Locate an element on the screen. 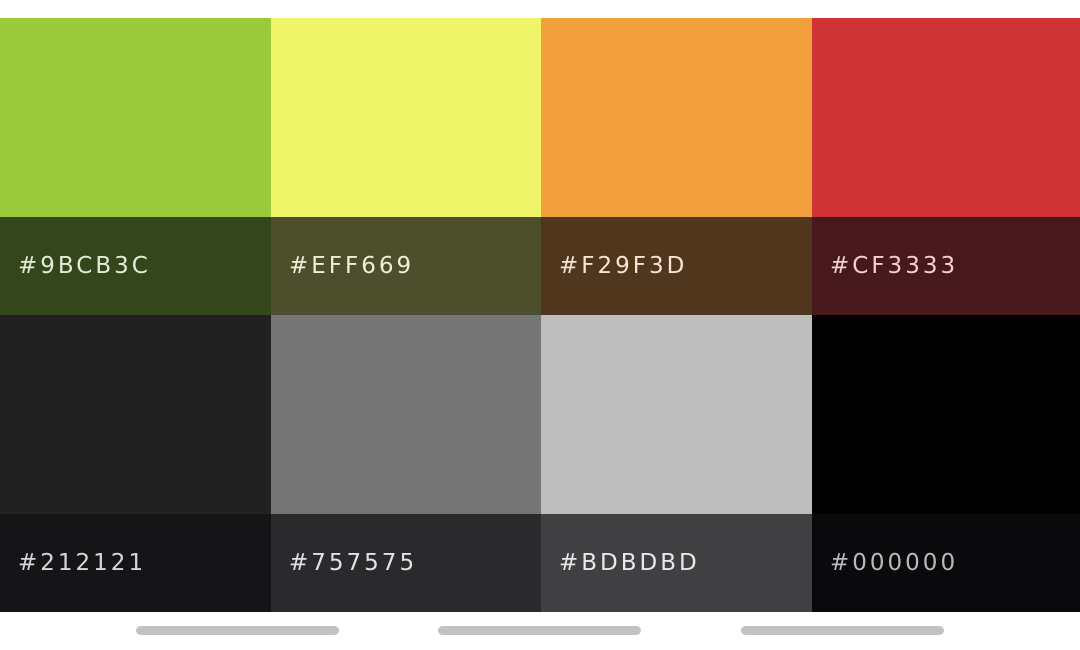 The height and width of the screenshot is (650, 1080). swatch-cf3333: #CF3333 is located at coordinates (946, 166).